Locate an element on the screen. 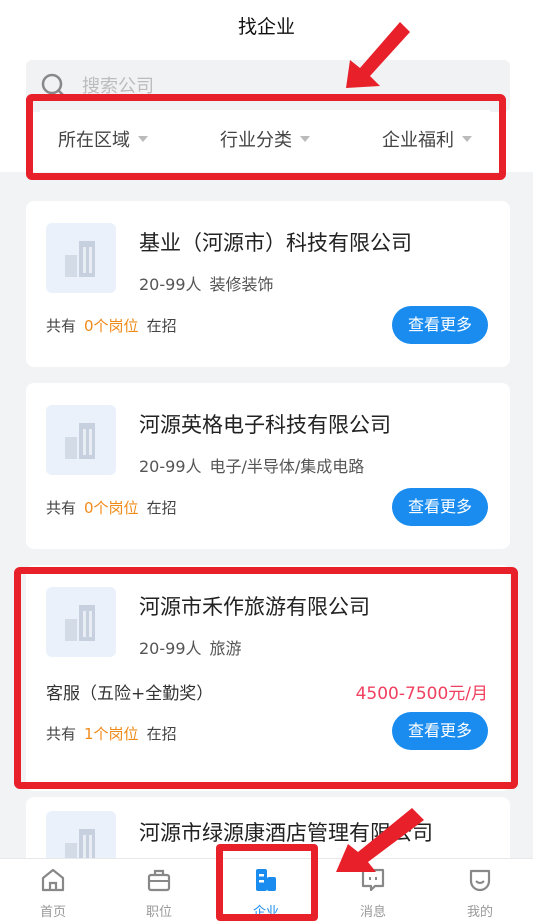  company-meta: 20-99人 旅游 is located at coordinates (190, 647).